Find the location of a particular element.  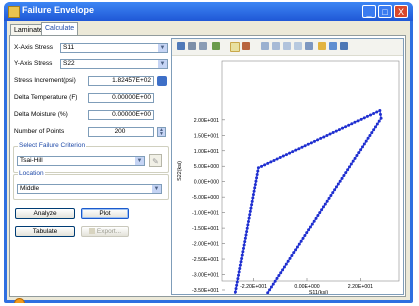

number-of-points-label: Number of Points is located at coordinates (39, 131).